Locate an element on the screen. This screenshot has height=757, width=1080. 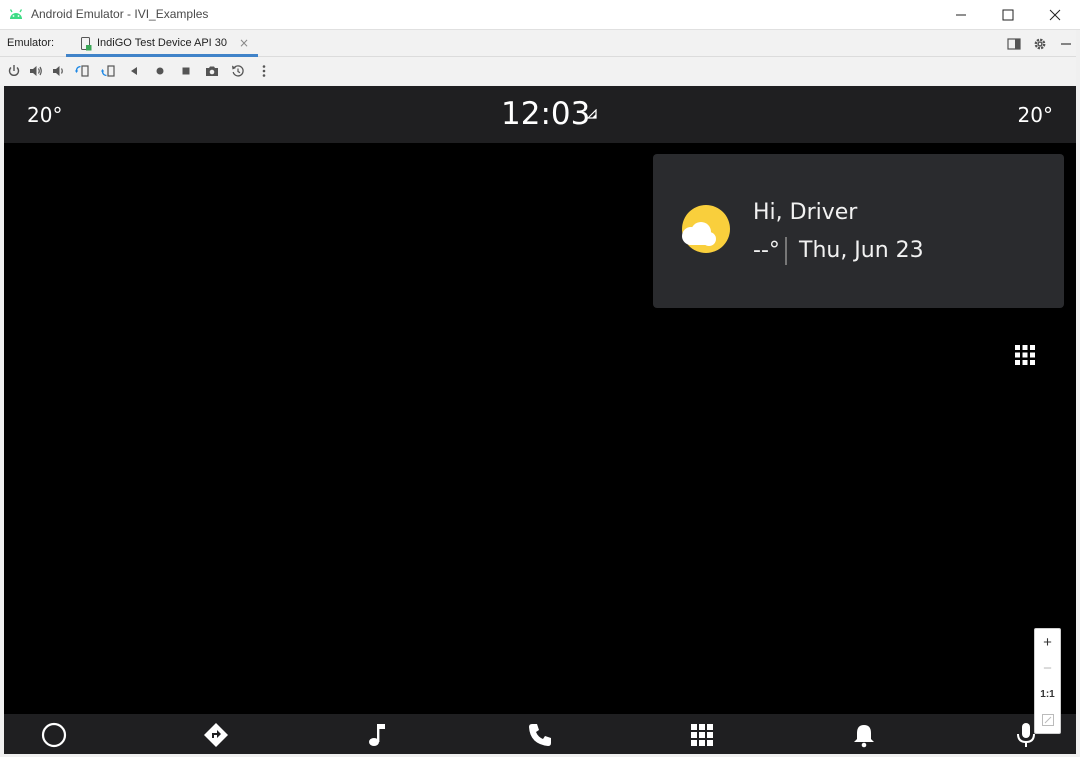
power-button is located at coordinates (14, 71).